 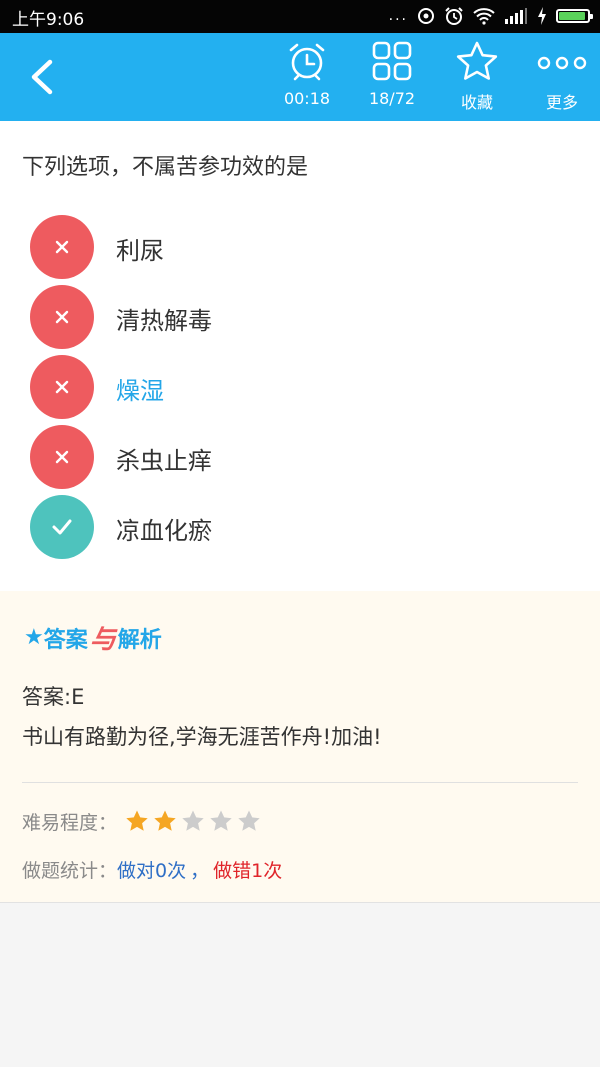 I want to click on sync-icon, so click(x=426, y=16).